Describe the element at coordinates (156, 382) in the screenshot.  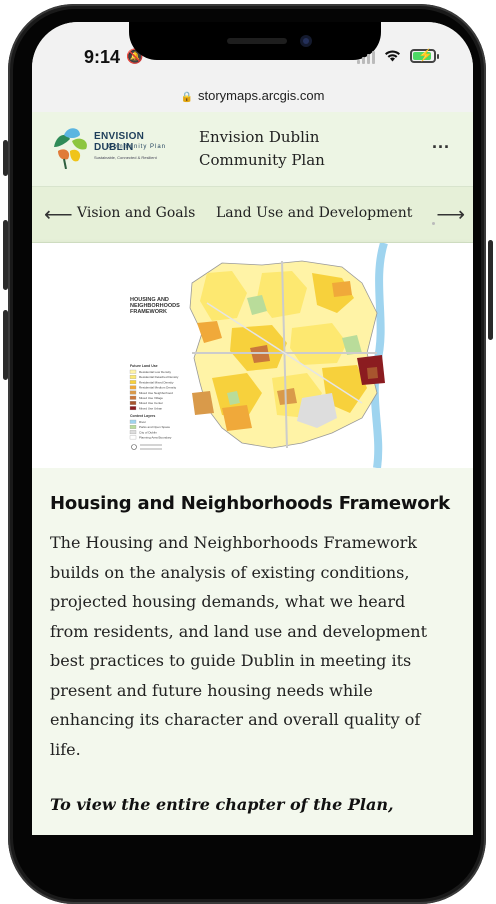
I see `map-legend-item-label: Residential Mixed Density` at that location.